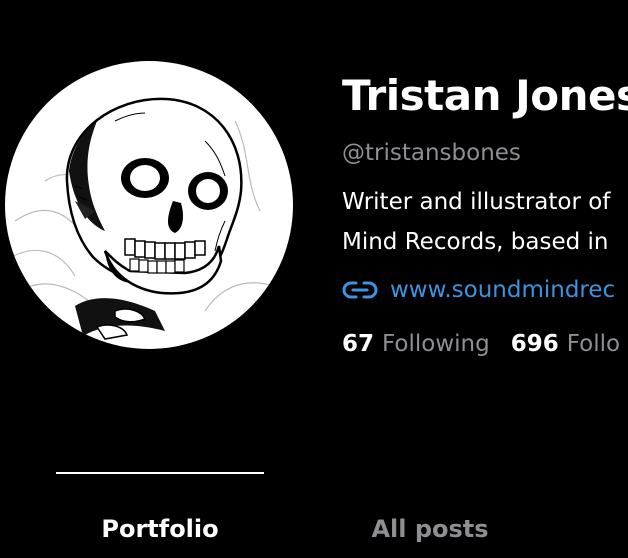 Image resolution: width=628 pixels, height=558 pixels. What do you see at coordinates (430, 529) in the screenshot?
I see `tab-label: All posts` at bounding box center [430, 529].